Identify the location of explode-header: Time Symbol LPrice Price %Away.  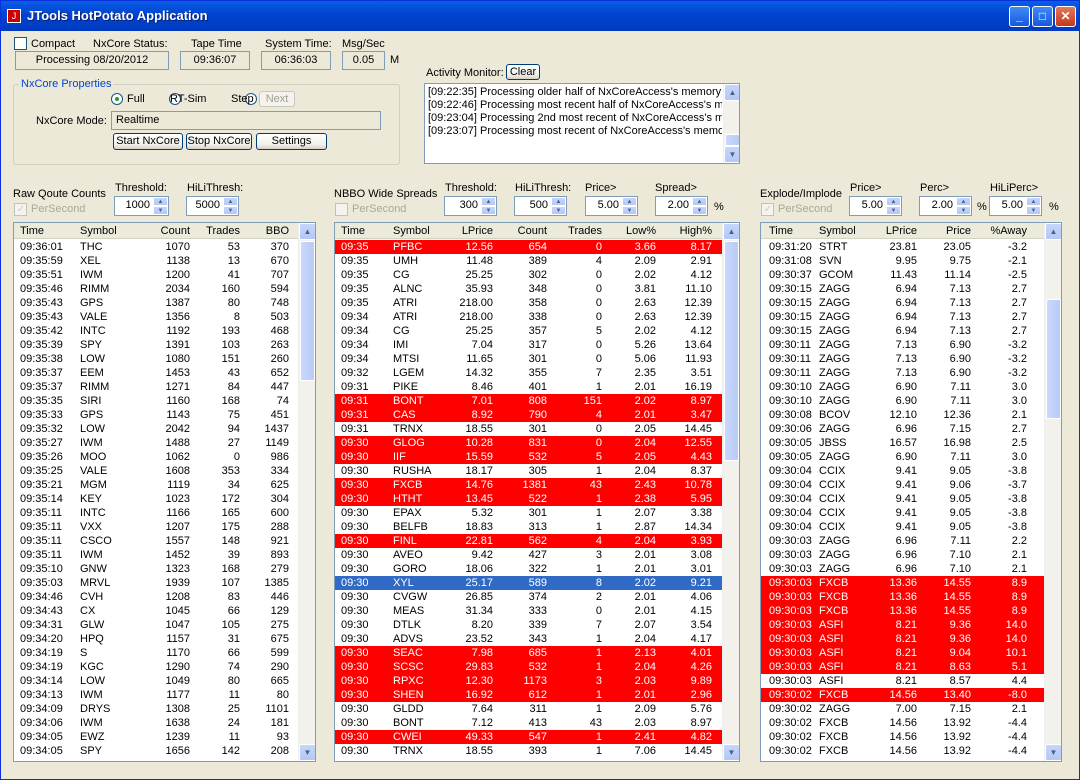
(902, 231).